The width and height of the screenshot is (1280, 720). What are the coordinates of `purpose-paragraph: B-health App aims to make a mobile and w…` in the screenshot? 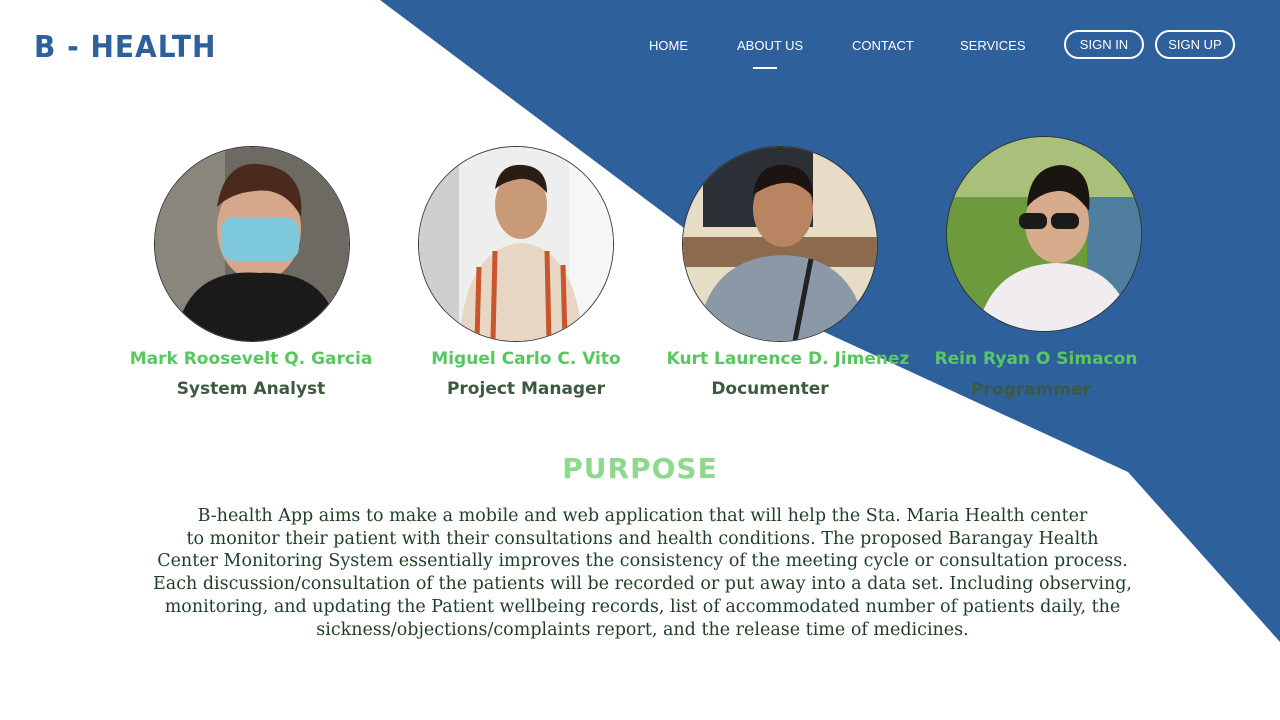 It's located at (642, 573).